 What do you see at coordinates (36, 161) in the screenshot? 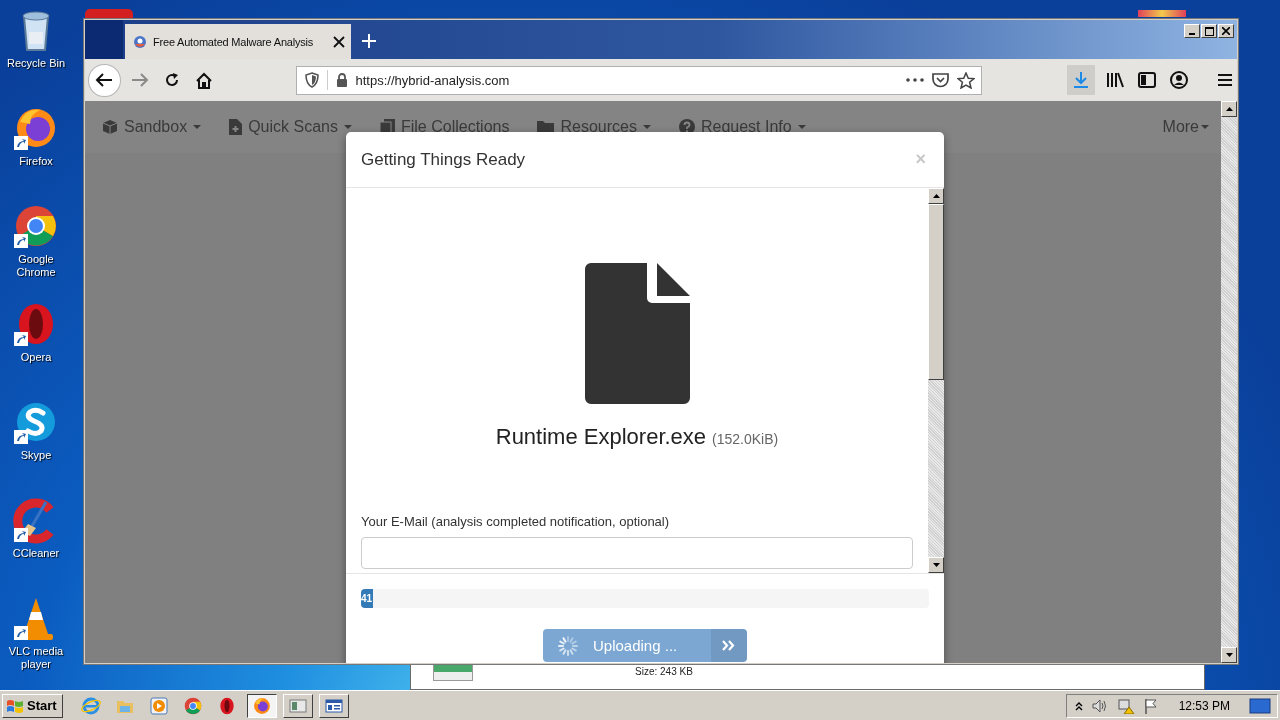
I see `desktop-icon-label: Firefox` at bounding box center [36, 161].